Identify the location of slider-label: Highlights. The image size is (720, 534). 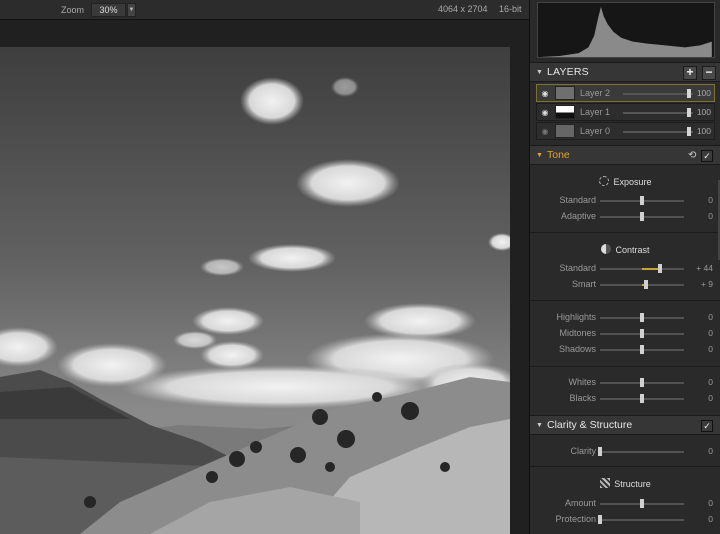
(576, 317).